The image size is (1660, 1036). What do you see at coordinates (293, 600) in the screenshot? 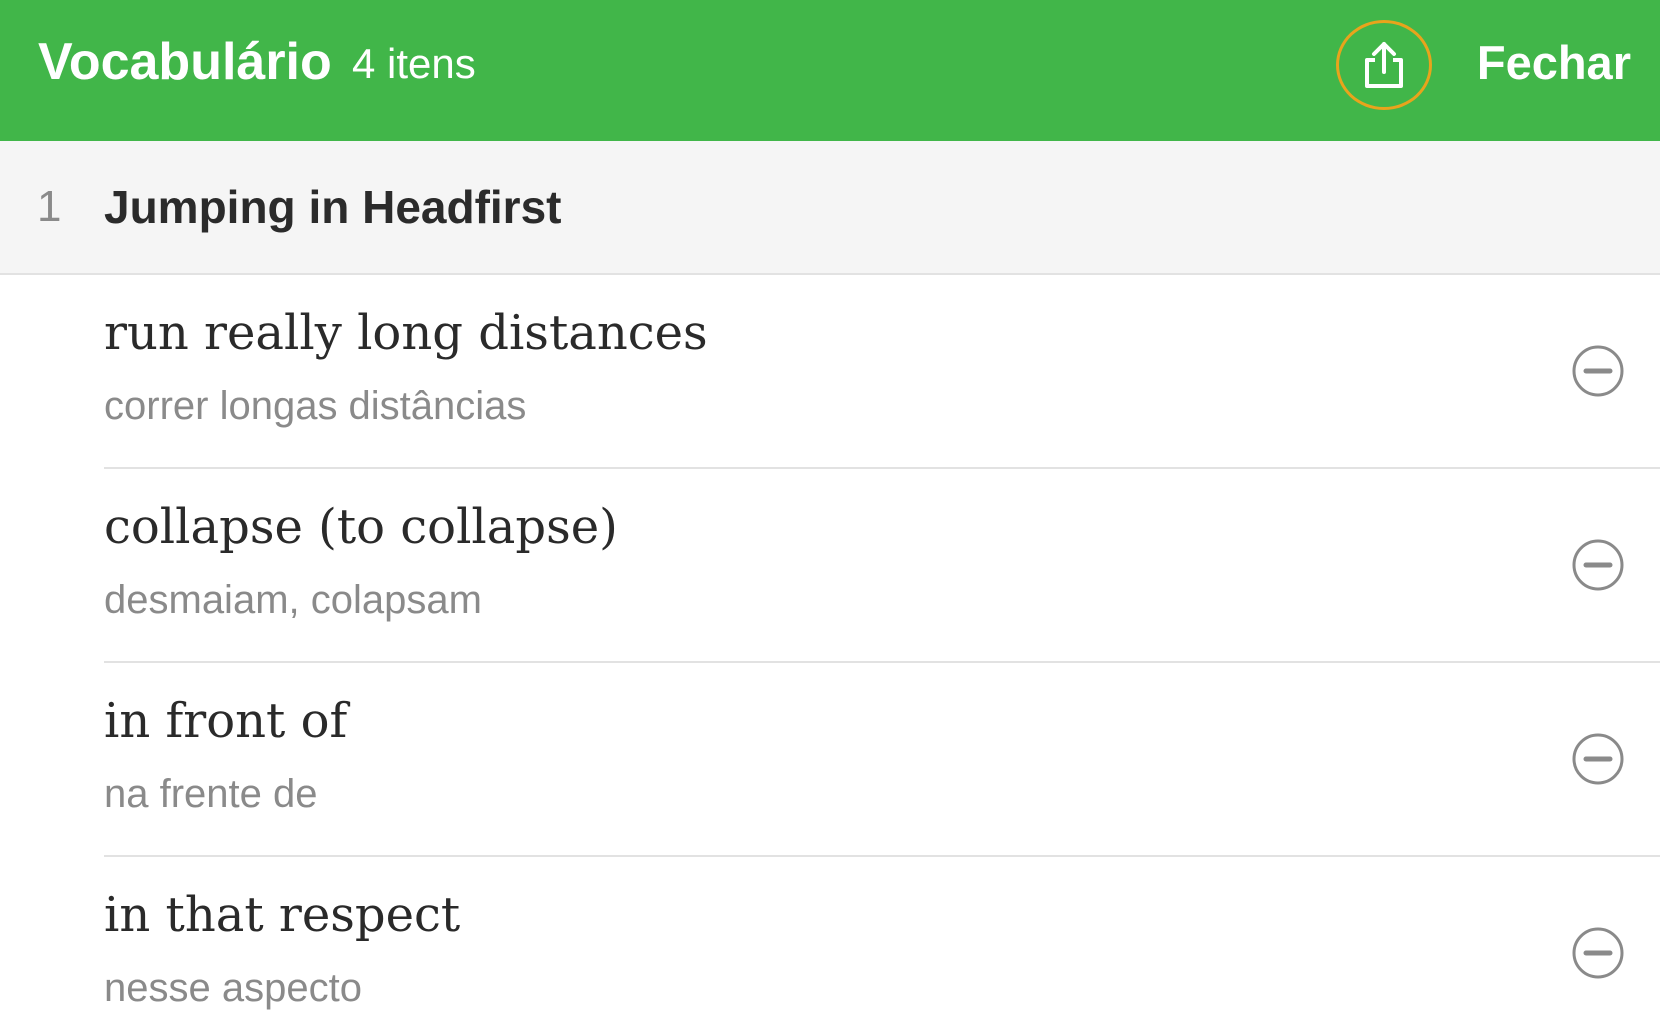
I see `vocab-translation: desmaiam, colapsam` at bounding box center [293, 600].